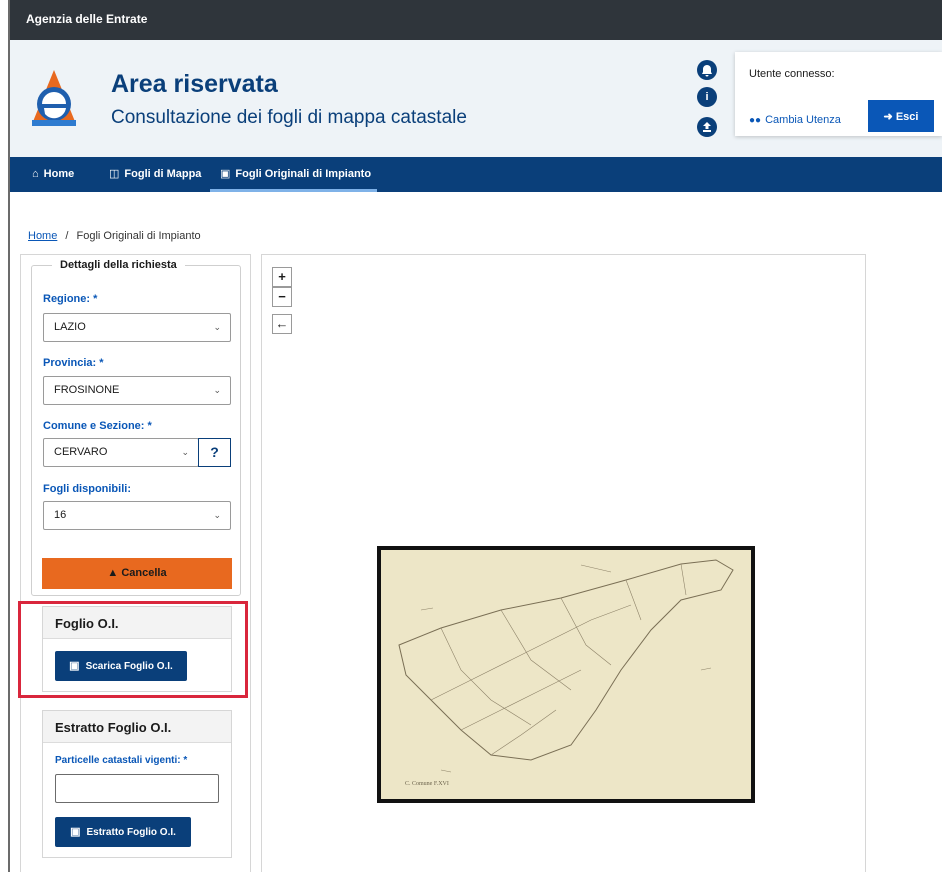  I want to click on brand-label: Agenzia delle Entrate, so click(86, 19).